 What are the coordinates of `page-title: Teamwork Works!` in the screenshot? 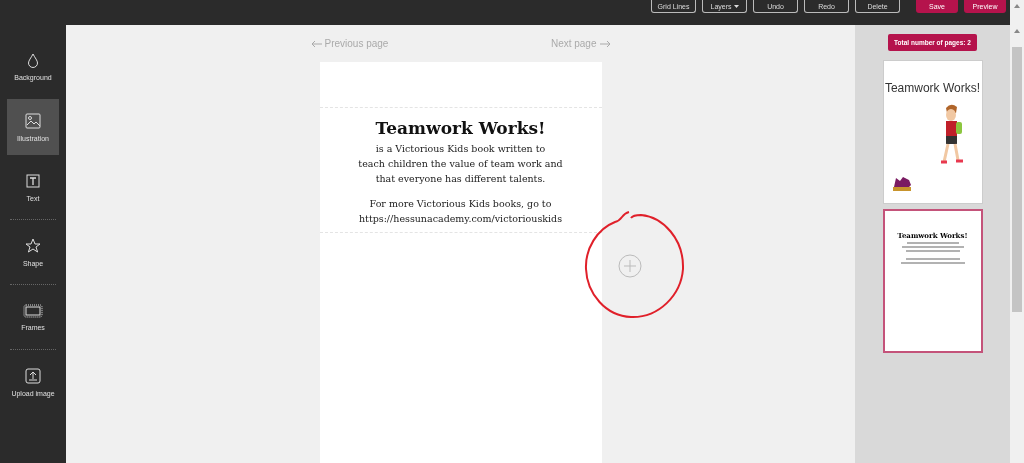 It's located at (460, 128).